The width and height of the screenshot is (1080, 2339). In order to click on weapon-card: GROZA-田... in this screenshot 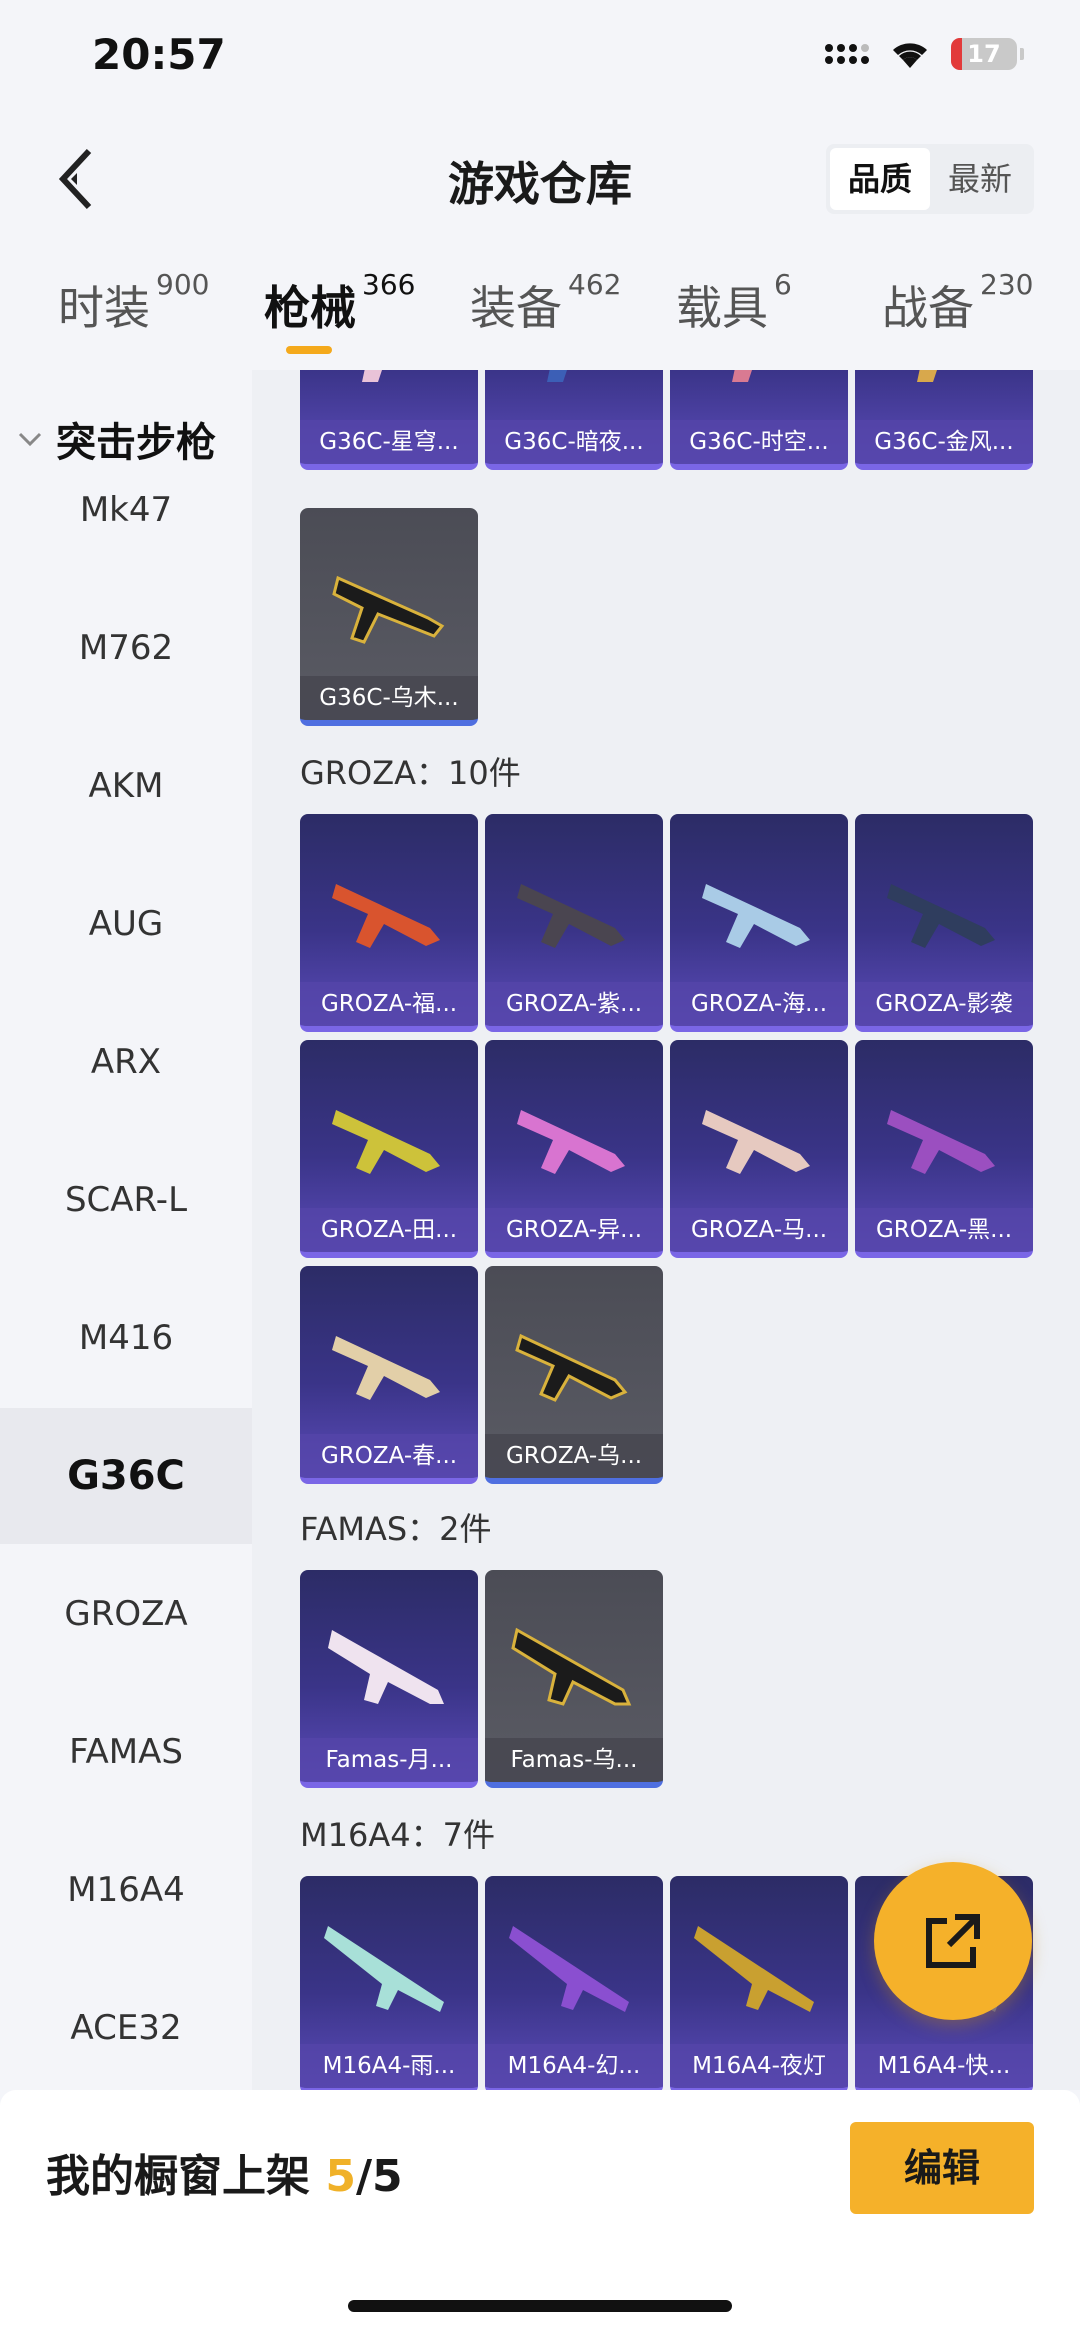, I will do `click(389, 1149)`.